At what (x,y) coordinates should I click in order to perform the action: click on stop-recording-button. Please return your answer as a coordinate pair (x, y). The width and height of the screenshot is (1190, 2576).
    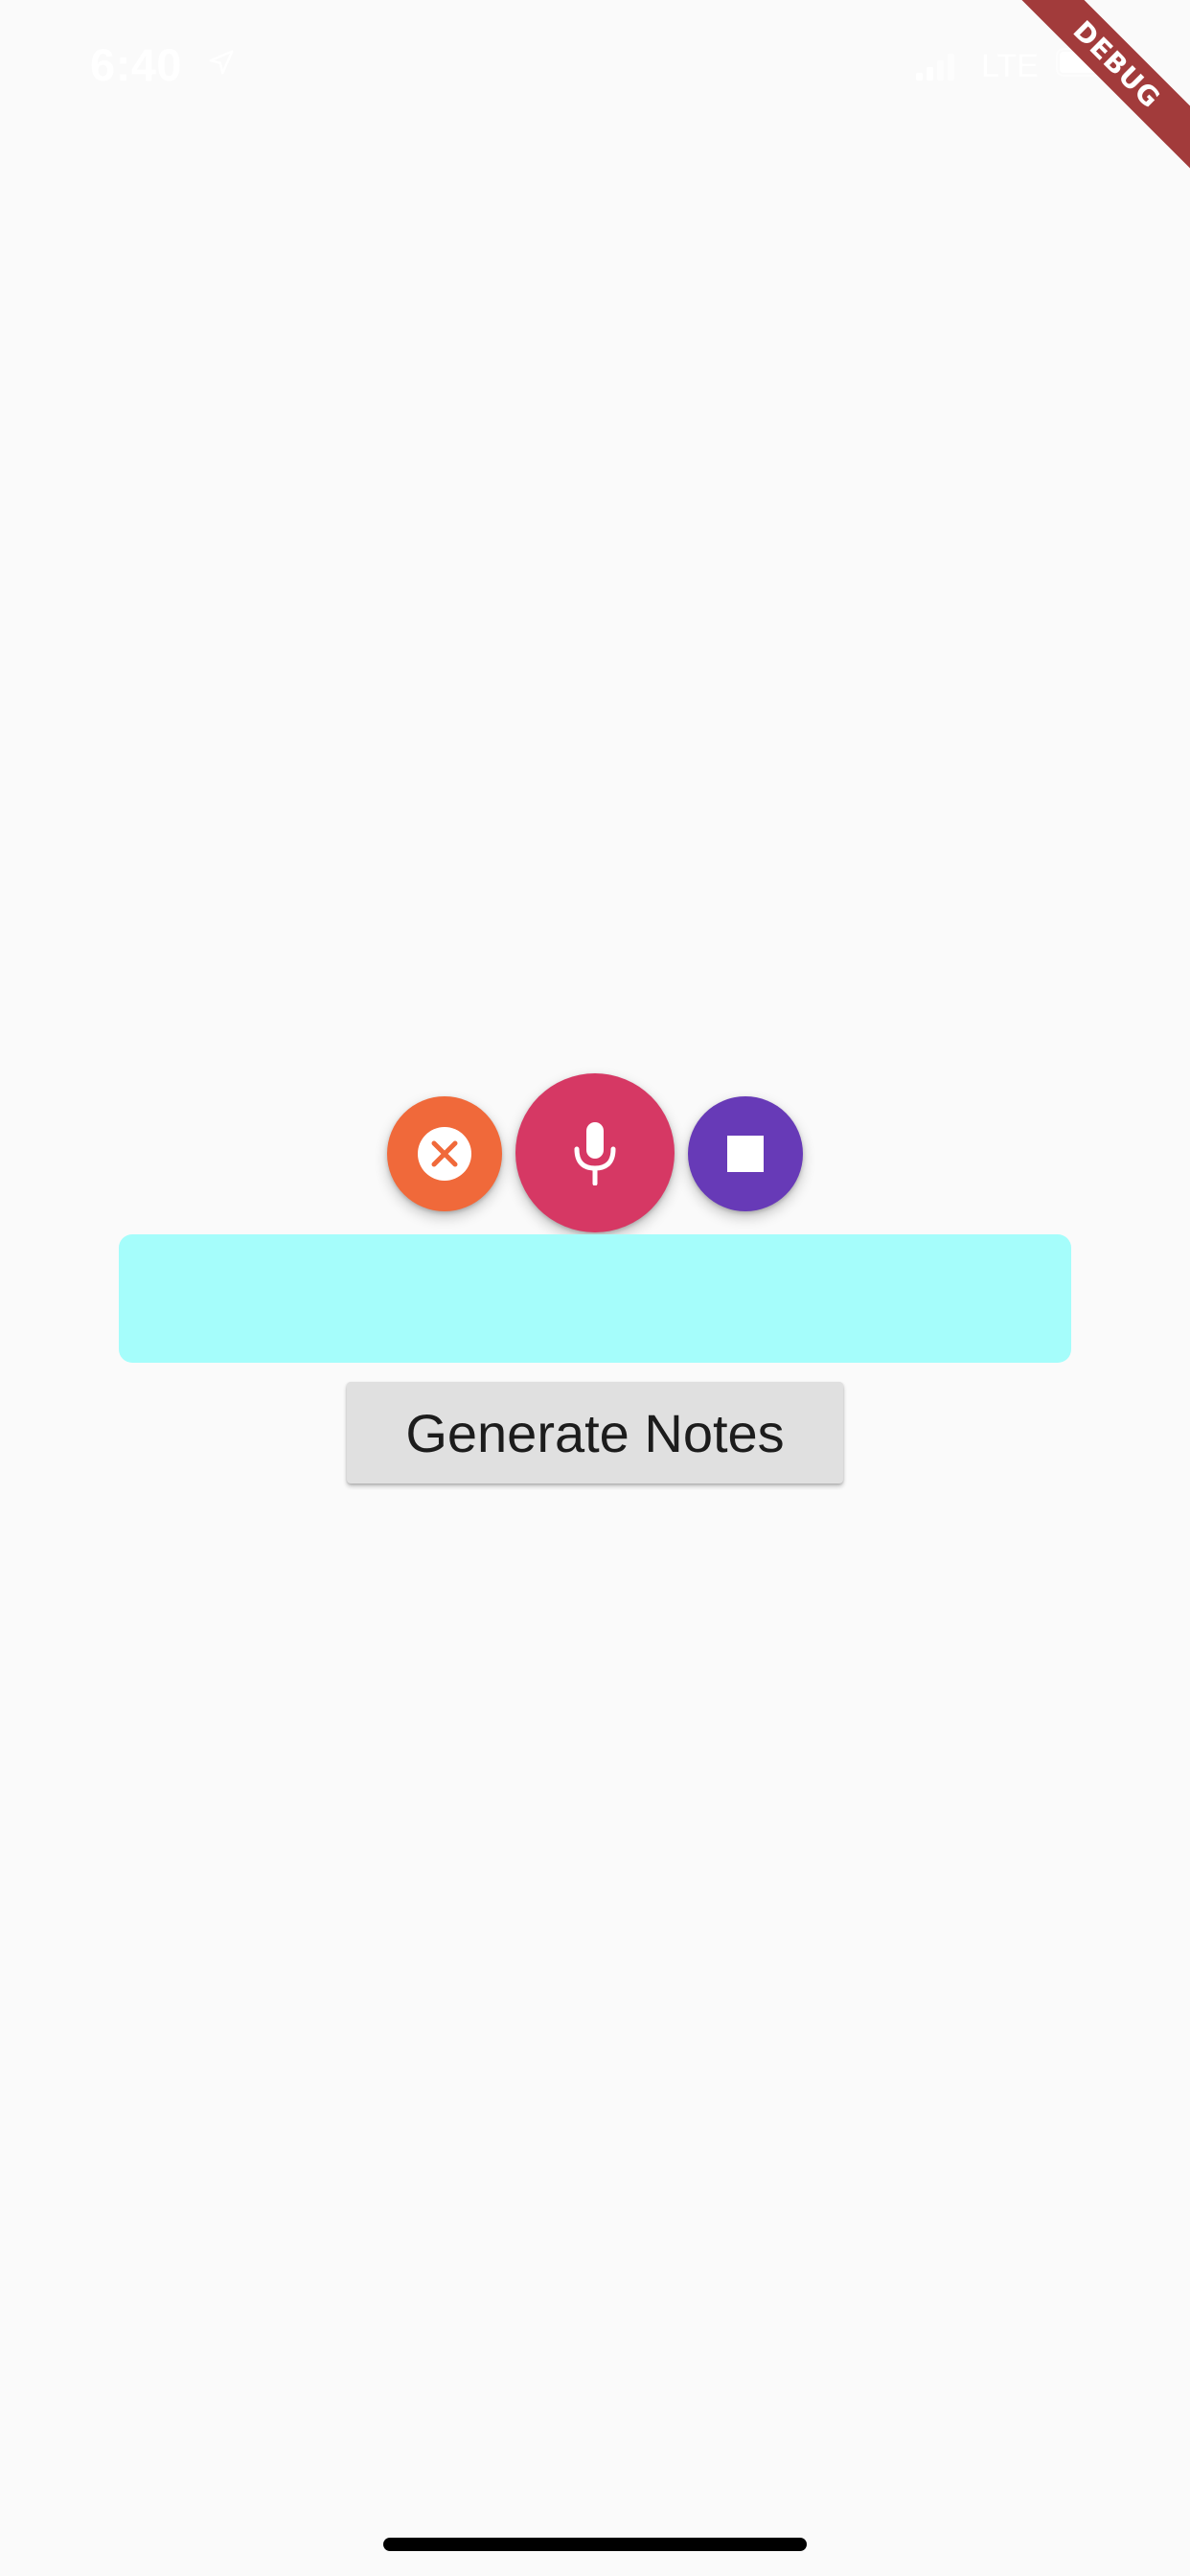
    Looking at the image, I should click on (746, 1153).